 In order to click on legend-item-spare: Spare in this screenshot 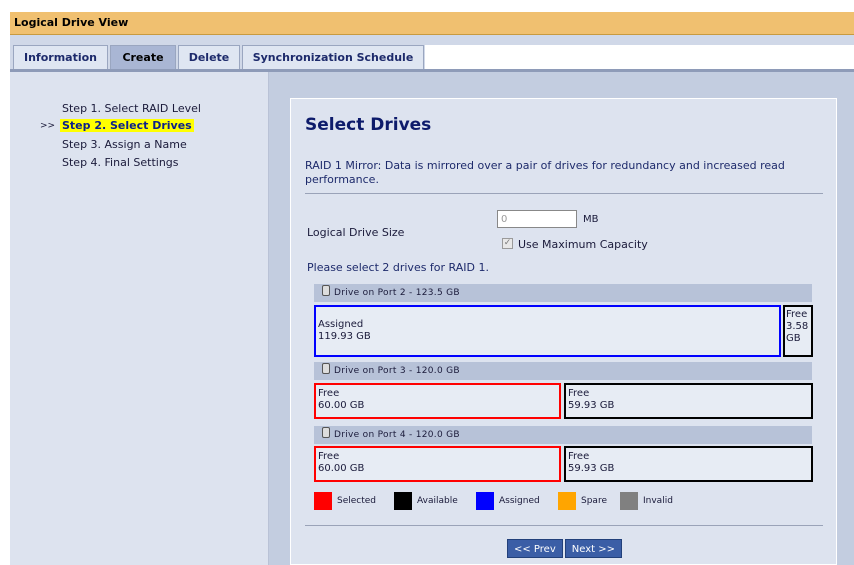, I will do `click(582, 501)`.